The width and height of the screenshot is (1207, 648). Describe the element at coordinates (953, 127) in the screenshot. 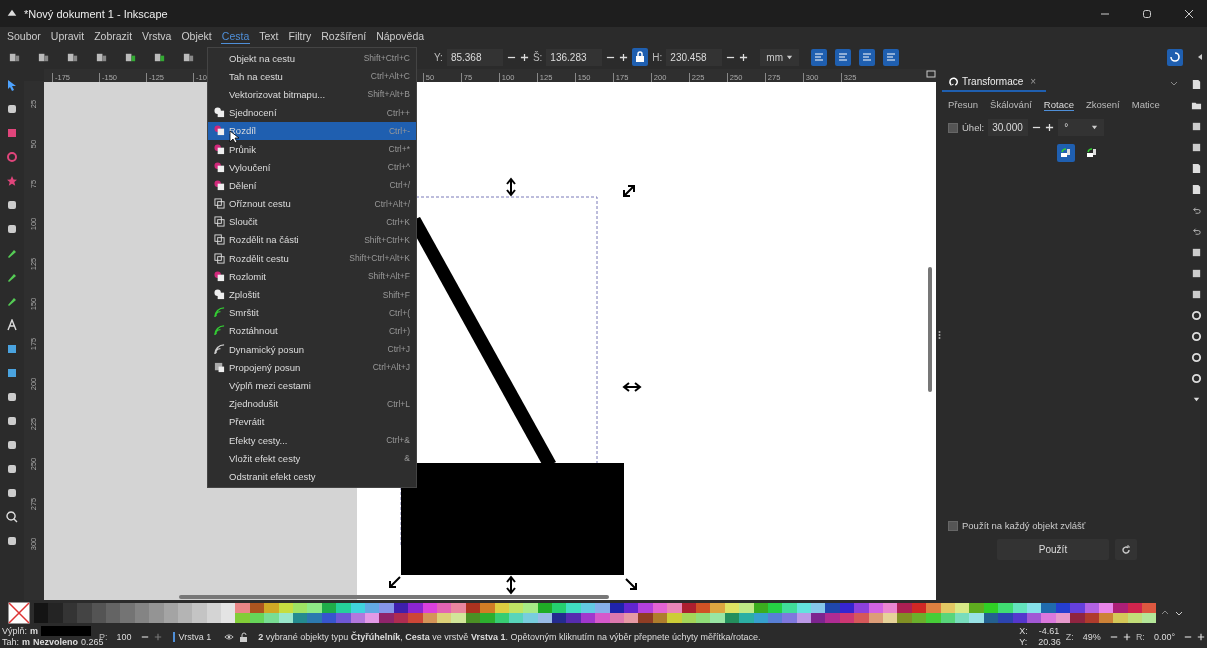

I see `relative-checkbox` at that location.